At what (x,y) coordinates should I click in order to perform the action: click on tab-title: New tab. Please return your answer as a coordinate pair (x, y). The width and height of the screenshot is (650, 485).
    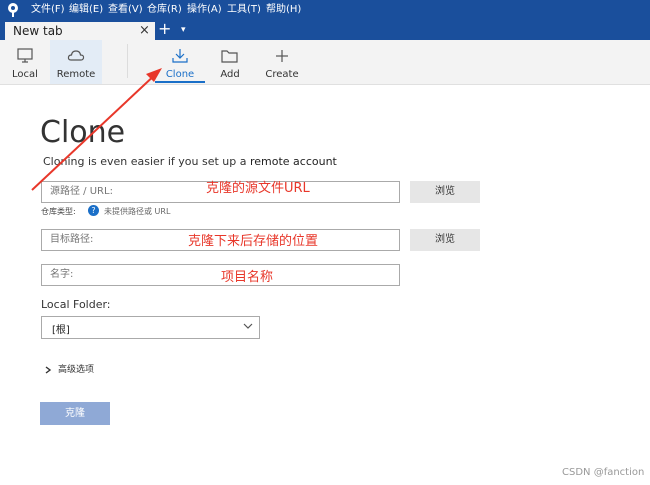
    Looking at the image, I should click on (38, 31).